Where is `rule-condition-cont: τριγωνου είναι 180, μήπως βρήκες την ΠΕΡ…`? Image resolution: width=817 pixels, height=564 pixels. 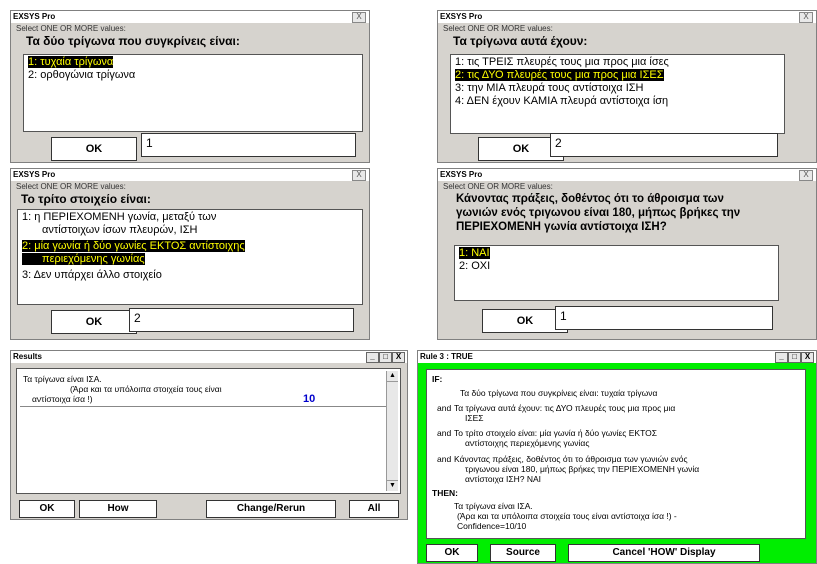
rule-condition-cont: τριγωνου είναι 180, μήπως βρήκες την ΠΕΡ… is located at coordinates (582, 469).